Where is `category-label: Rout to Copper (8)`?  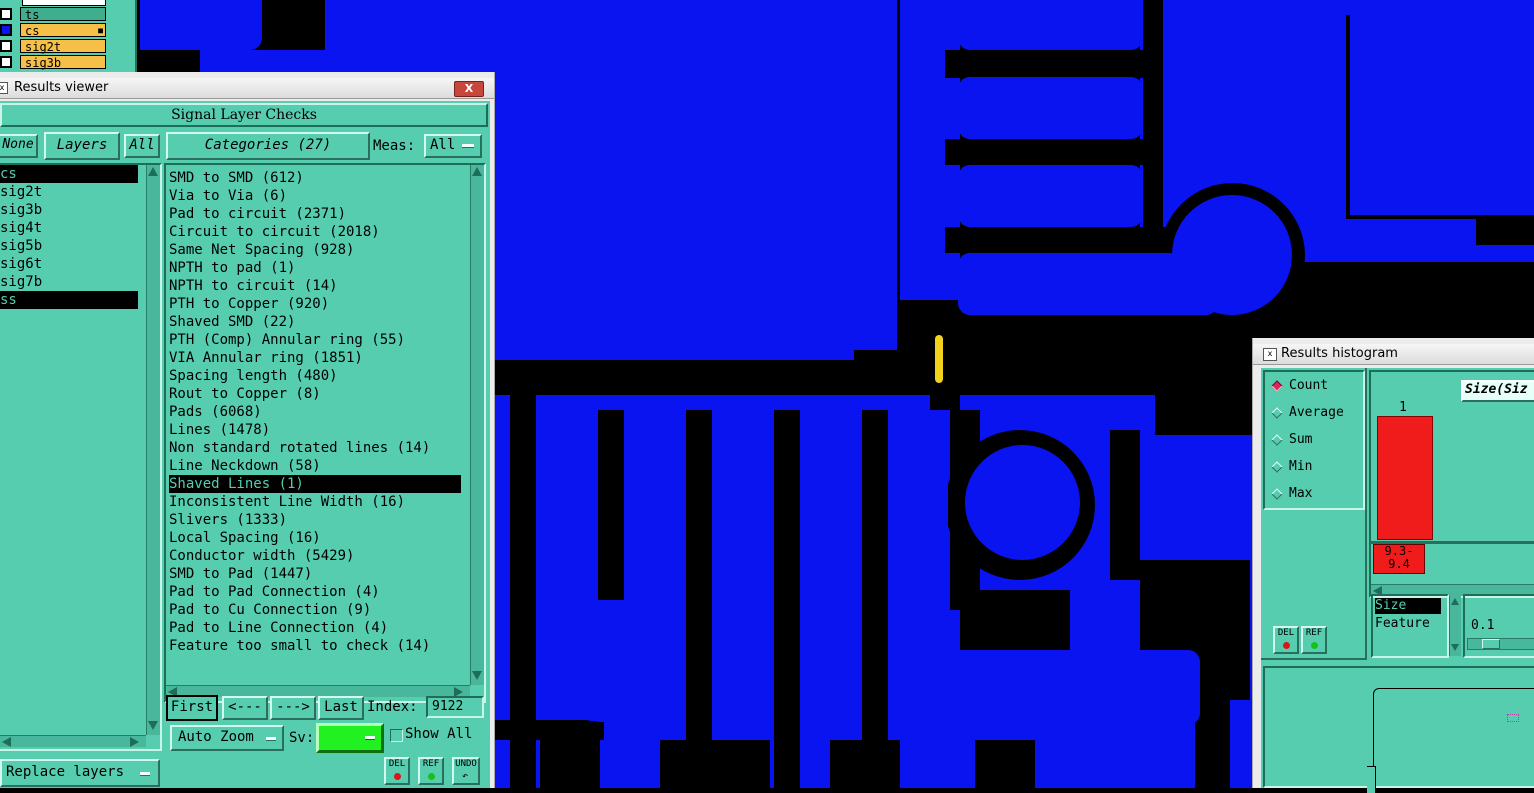 category-label: Rout to Copper (8) is located at coordinates (245, 394).